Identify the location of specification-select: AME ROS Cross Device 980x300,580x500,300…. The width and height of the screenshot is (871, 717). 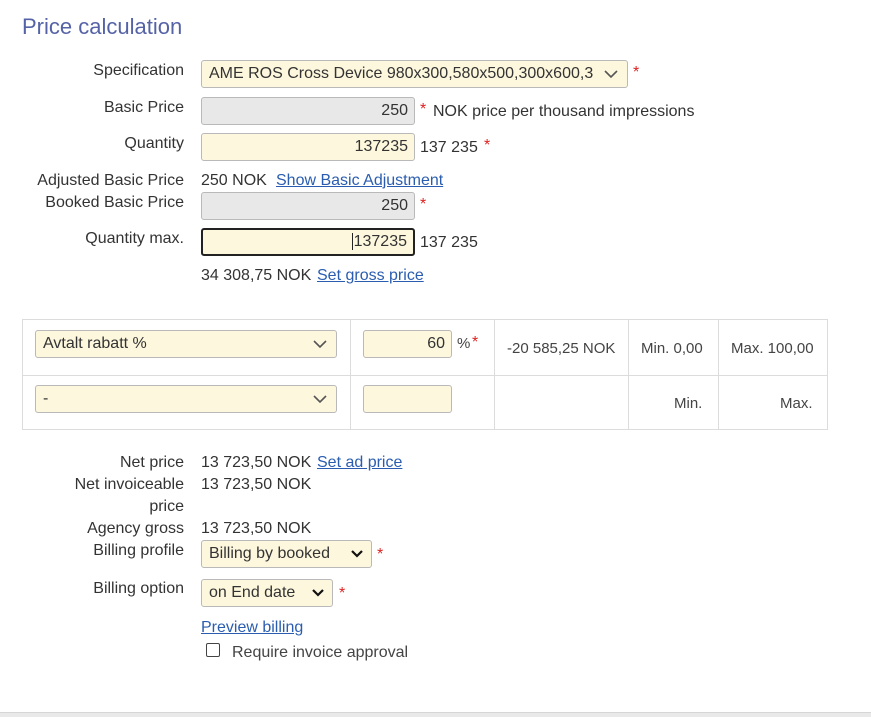
(414, 74).